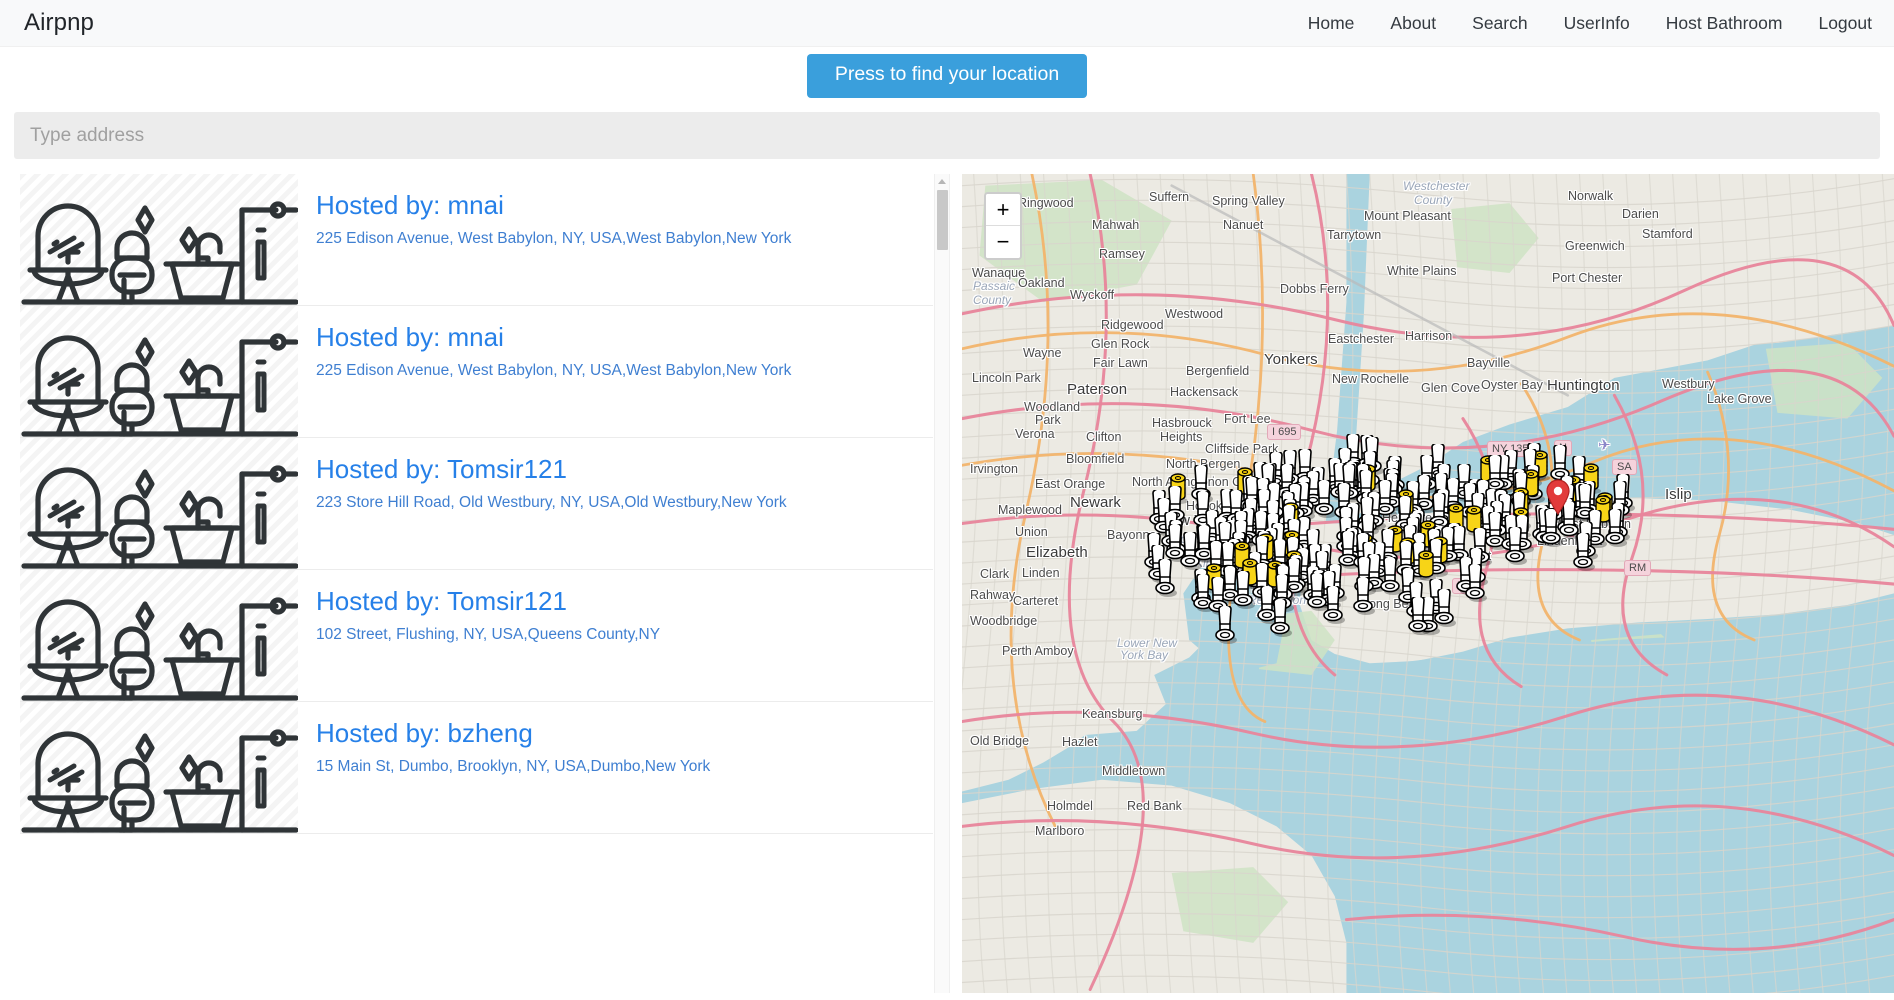 Image resolution: width=1894 pixels, height=1000 pixels. Describe the element at coordinates (1003, 242) in the screenshot. I see `zoom-out-button: −` at that location.